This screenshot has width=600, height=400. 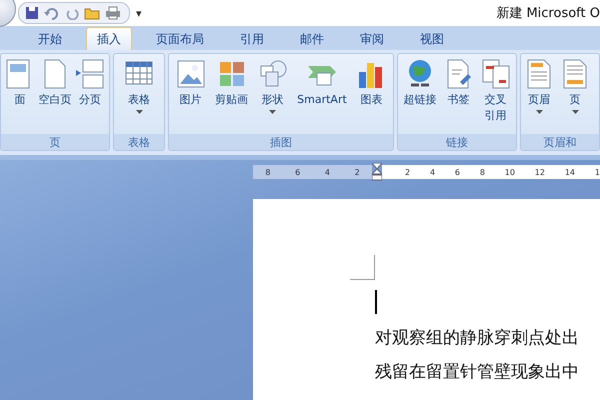 I want to click on ribbon-tab: 页面布局, so click(x=180, y=38).